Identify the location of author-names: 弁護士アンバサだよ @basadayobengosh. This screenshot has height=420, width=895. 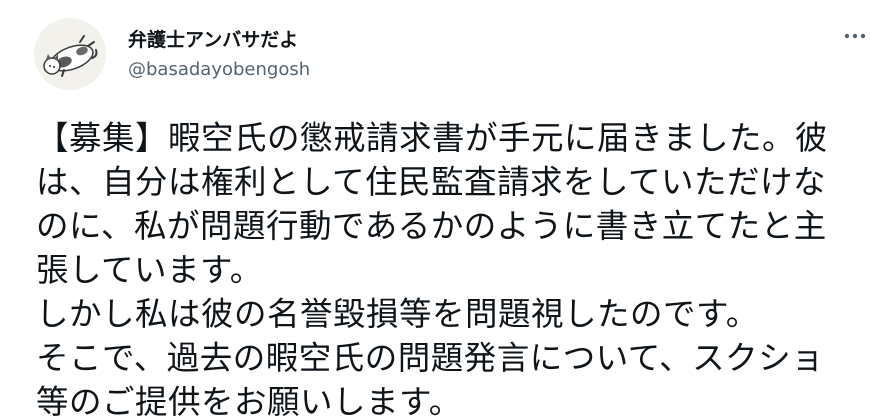
(219, 55).